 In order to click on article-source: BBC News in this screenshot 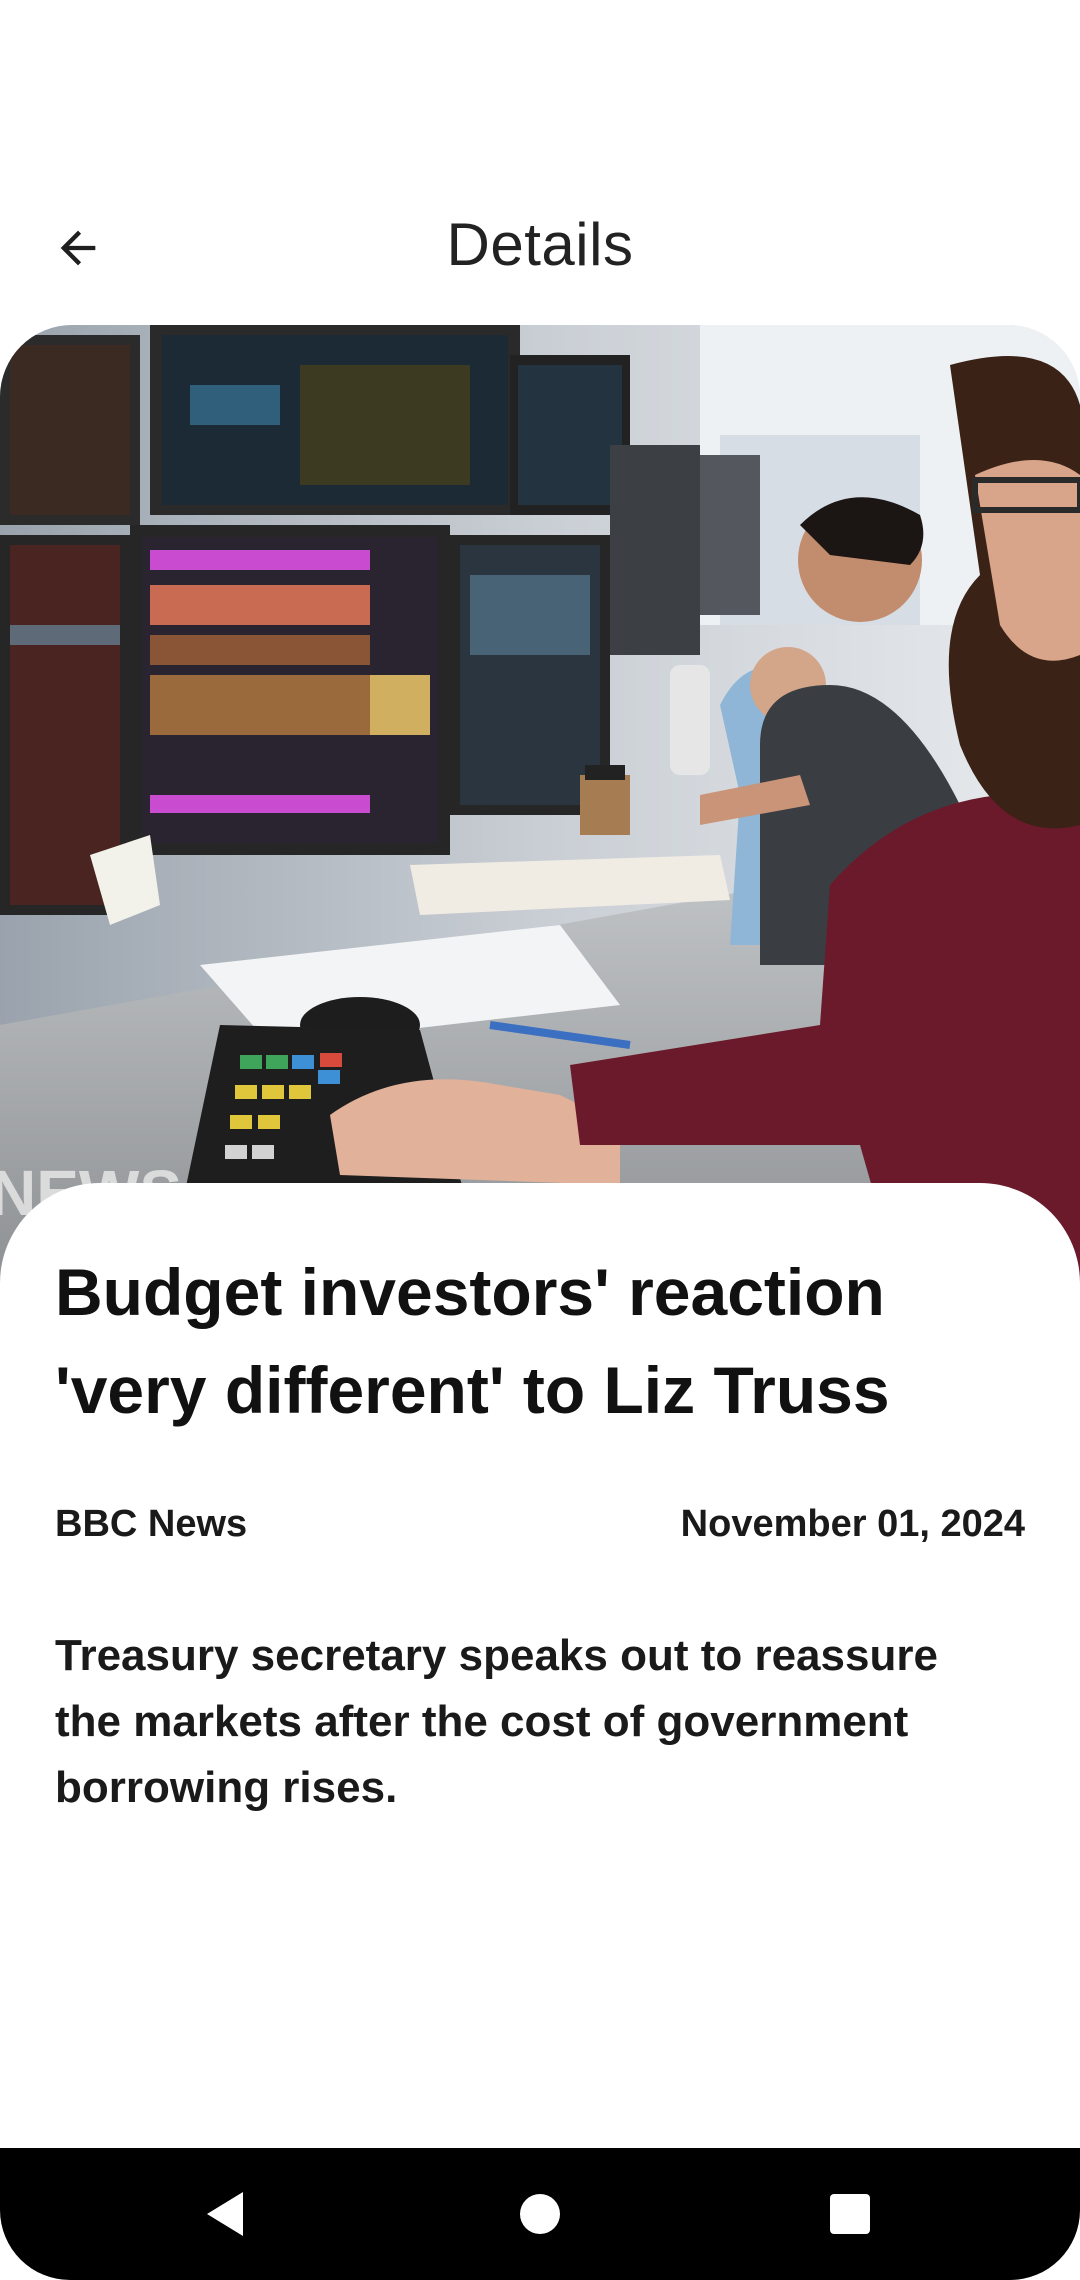, I will do `click(151, 1524)`.